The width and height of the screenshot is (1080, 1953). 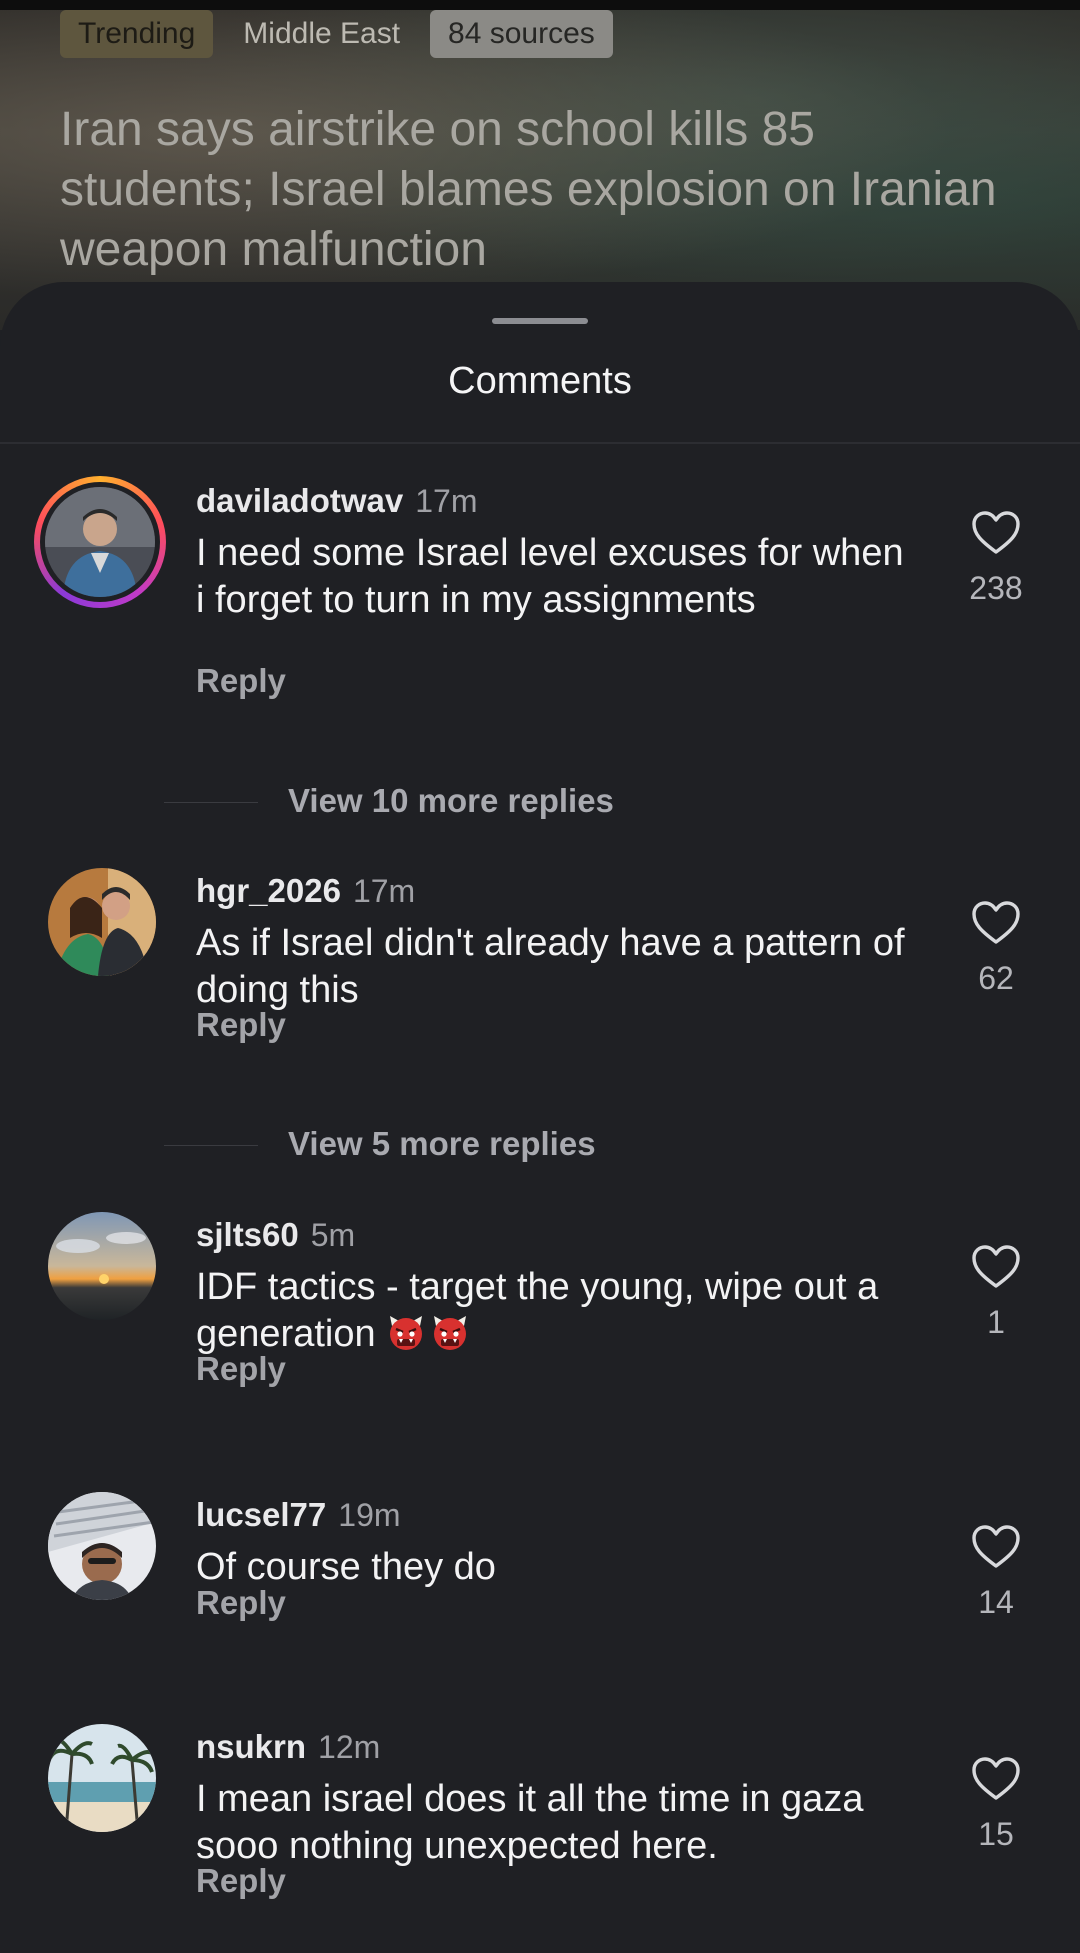 I want to click on story-chips: Trending Middle East 84 sources, so click(x=336, y=34).